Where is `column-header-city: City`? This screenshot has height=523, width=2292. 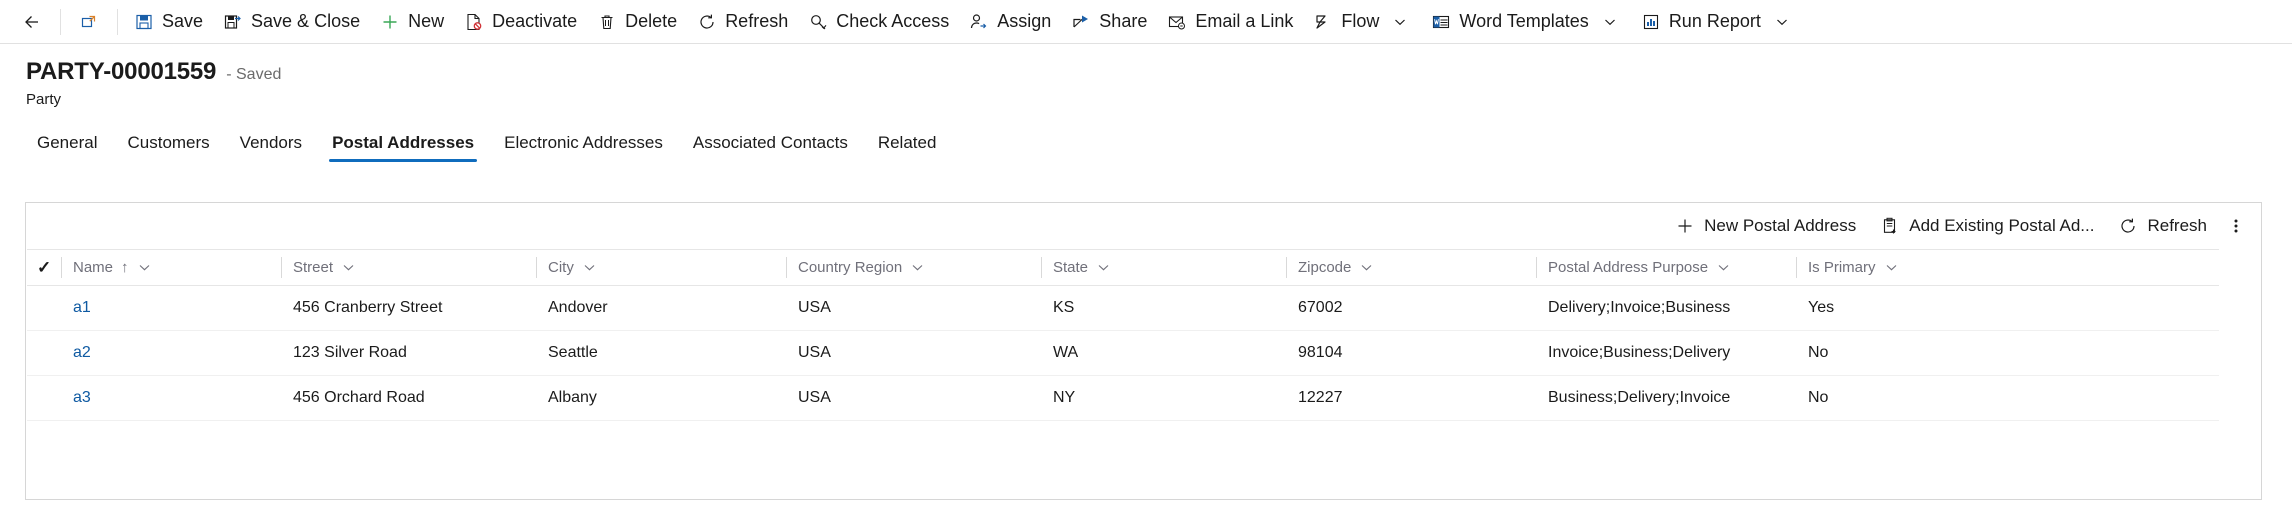 column-header-city: City is located at coordinates (661, 267).